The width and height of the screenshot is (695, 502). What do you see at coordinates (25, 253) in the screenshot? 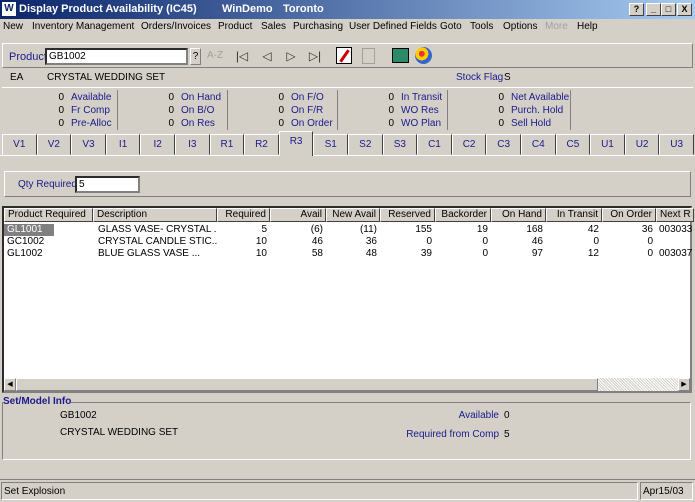
I see `table-cell: GL1002` at bounding box center [25, 253].